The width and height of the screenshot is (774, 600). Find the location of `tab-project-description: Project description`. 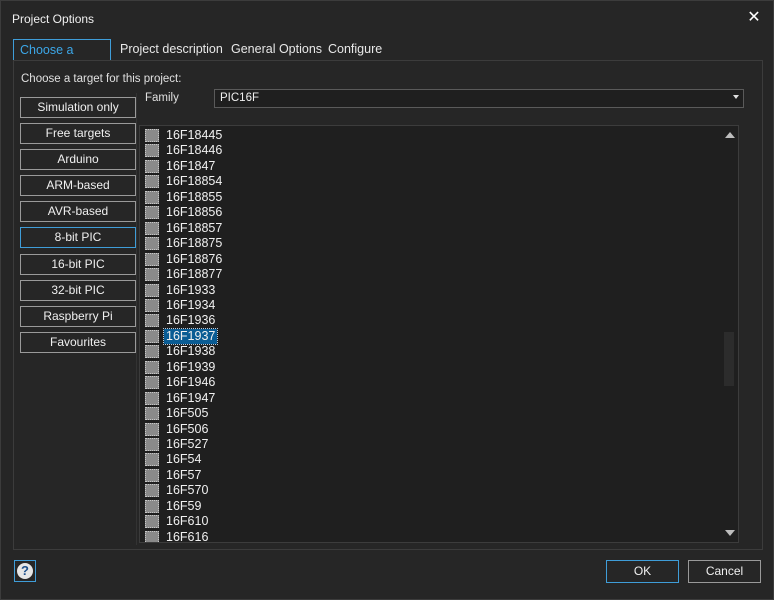

tab-project-description: Project description is located at coordinates (171, 50).